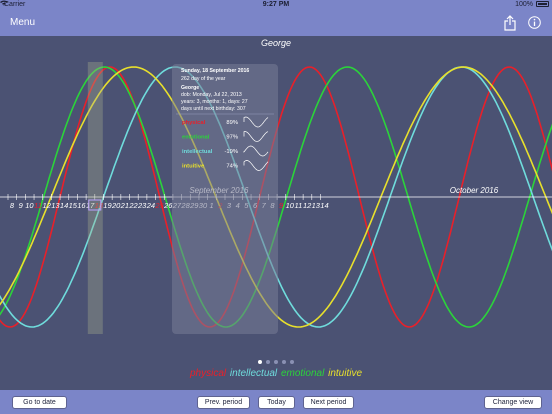  What do you see at coordinates (21, 205) in the screenshot?
I see `tick-label: 9` at bounding box center [21, 205].